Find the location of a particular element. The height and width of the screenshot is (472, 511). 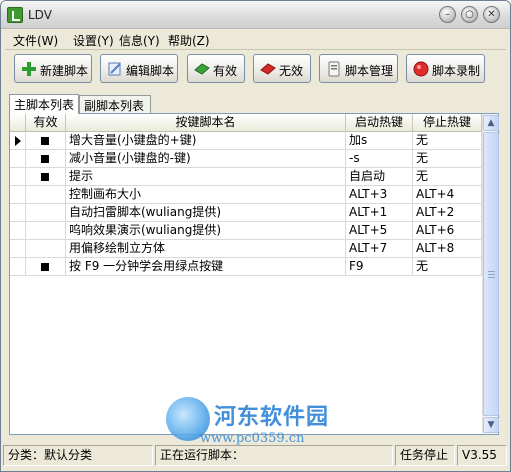

header-stop-hotkey: 停止热键 is located at coordinates (447, 123).